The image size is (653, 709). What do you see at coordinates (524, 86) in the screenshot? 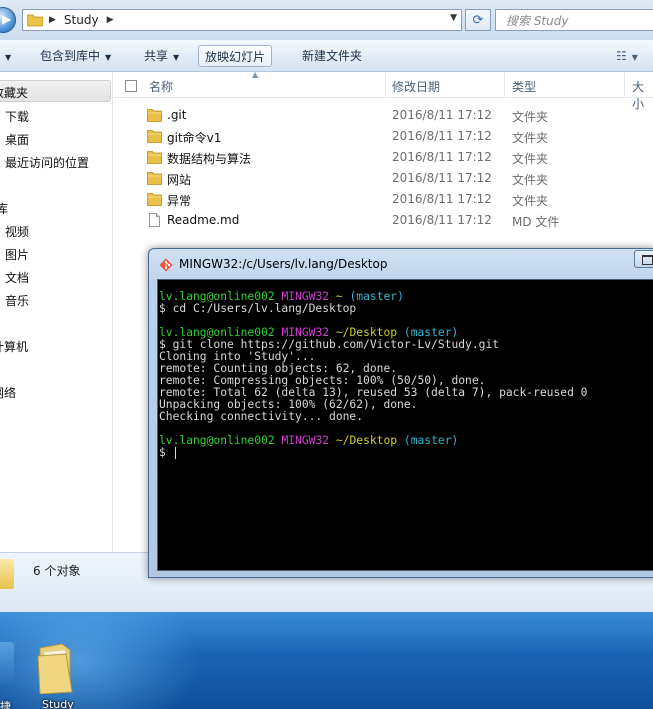
I see `column-type: 类型` at bounding box center [524, 86].